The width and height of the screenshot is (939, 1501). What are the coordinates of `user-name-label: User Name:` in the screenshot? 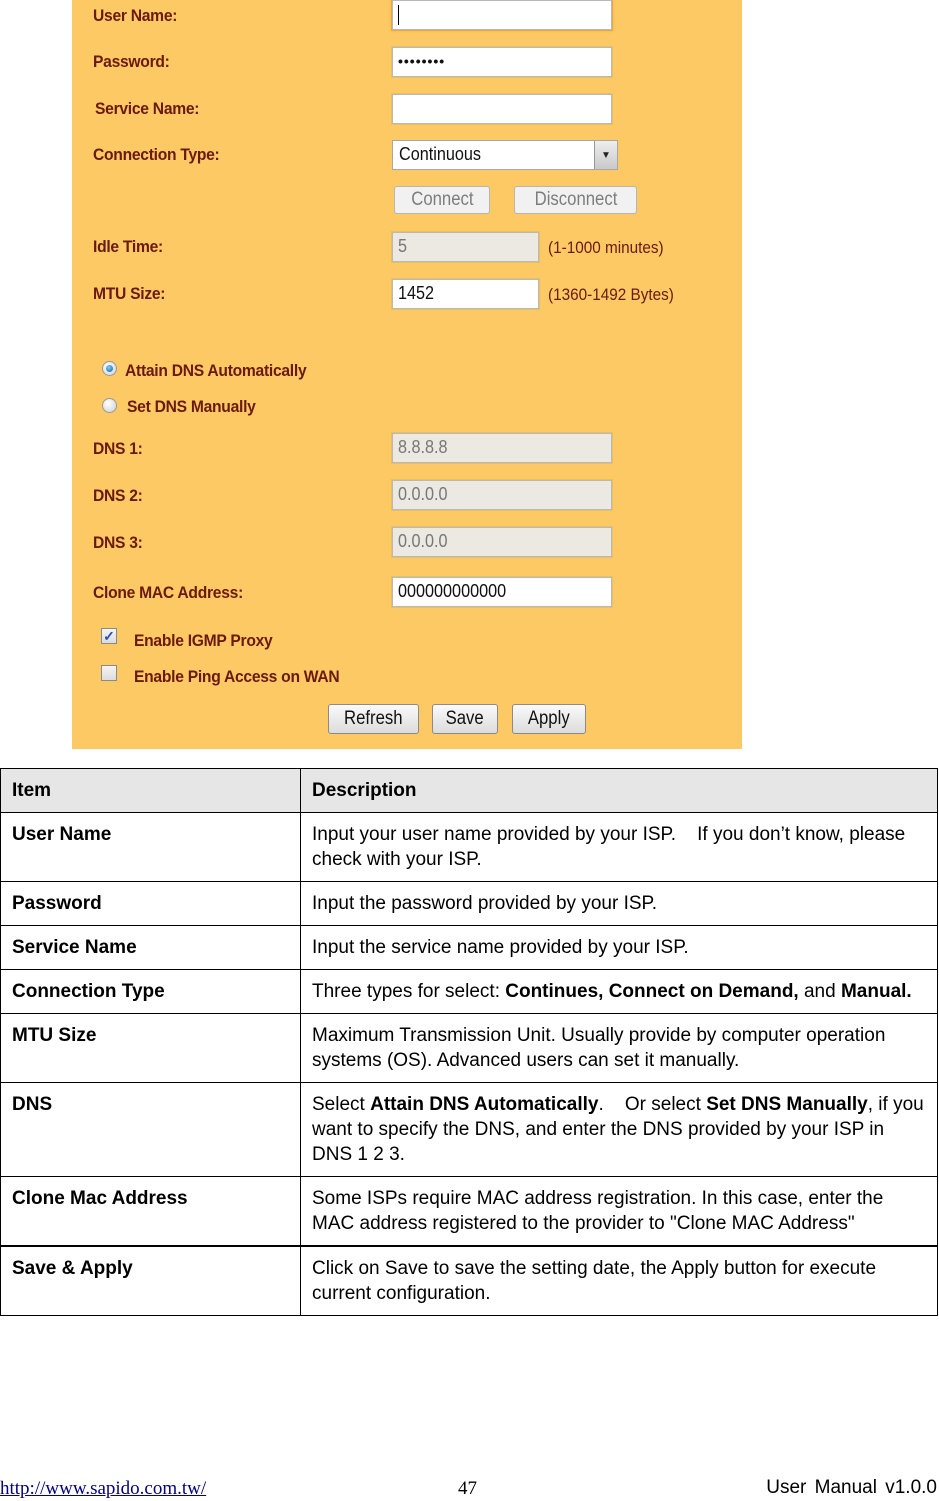 It's located at (135, 15).